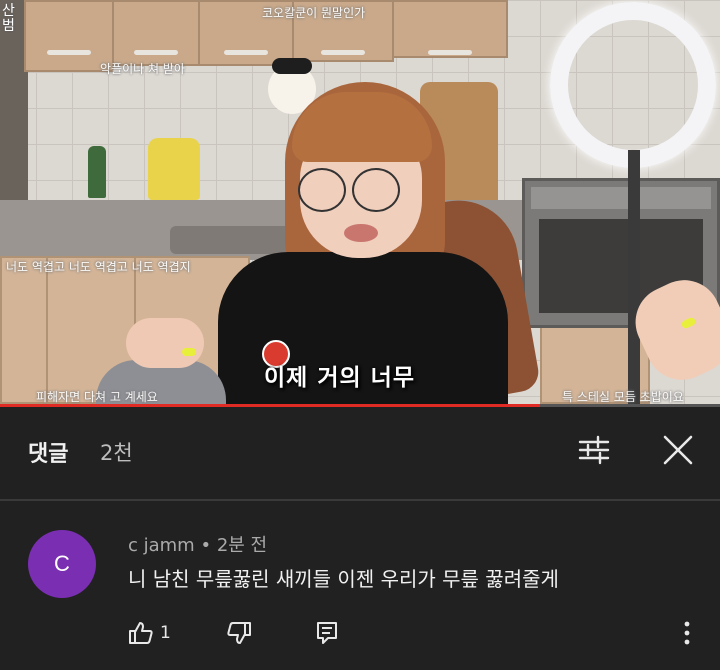  Describe the element at coordinates (314, 13) in the screenshot. I see `overlay-caption: 코오칼쿤이 뭔말인가` at that location.